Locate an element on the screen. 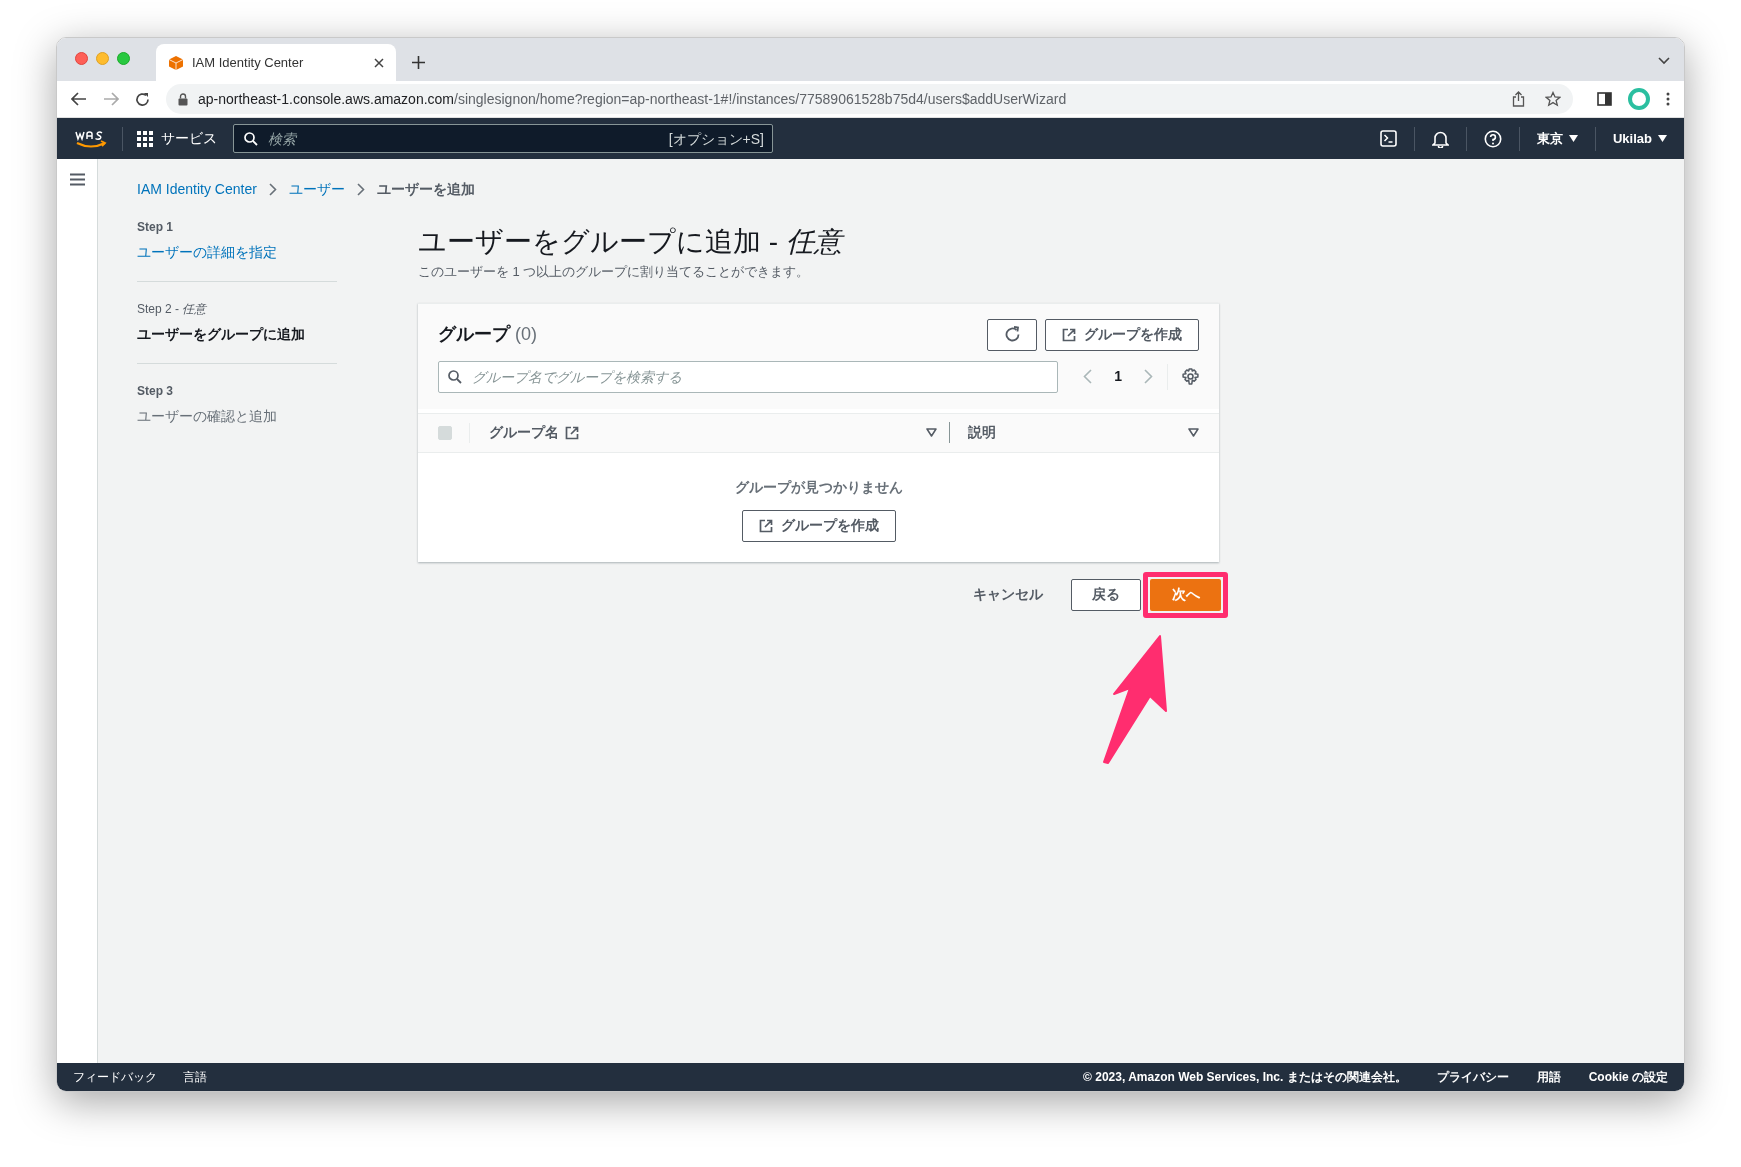  column-header: 説明 is located at coordinates (982, 432).